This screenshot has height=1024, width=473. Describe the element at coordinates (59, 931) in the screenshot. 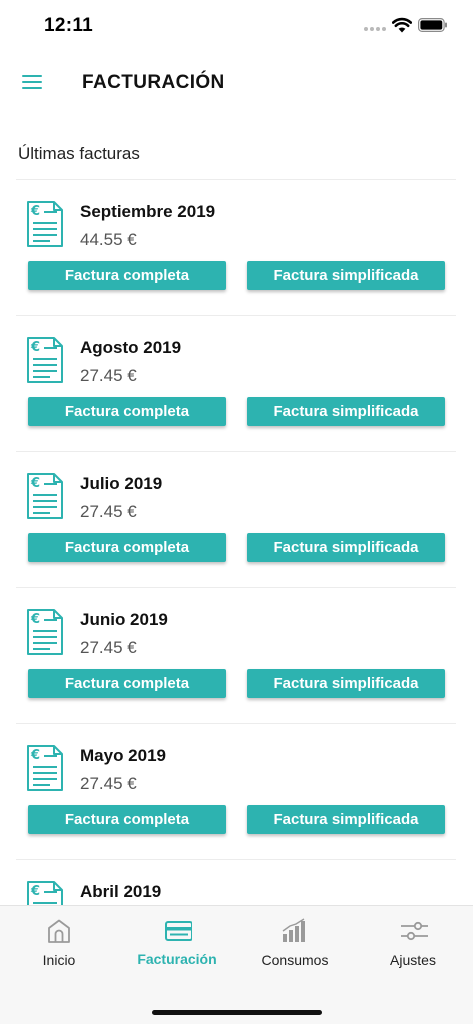

I see `home-icon` at that location.